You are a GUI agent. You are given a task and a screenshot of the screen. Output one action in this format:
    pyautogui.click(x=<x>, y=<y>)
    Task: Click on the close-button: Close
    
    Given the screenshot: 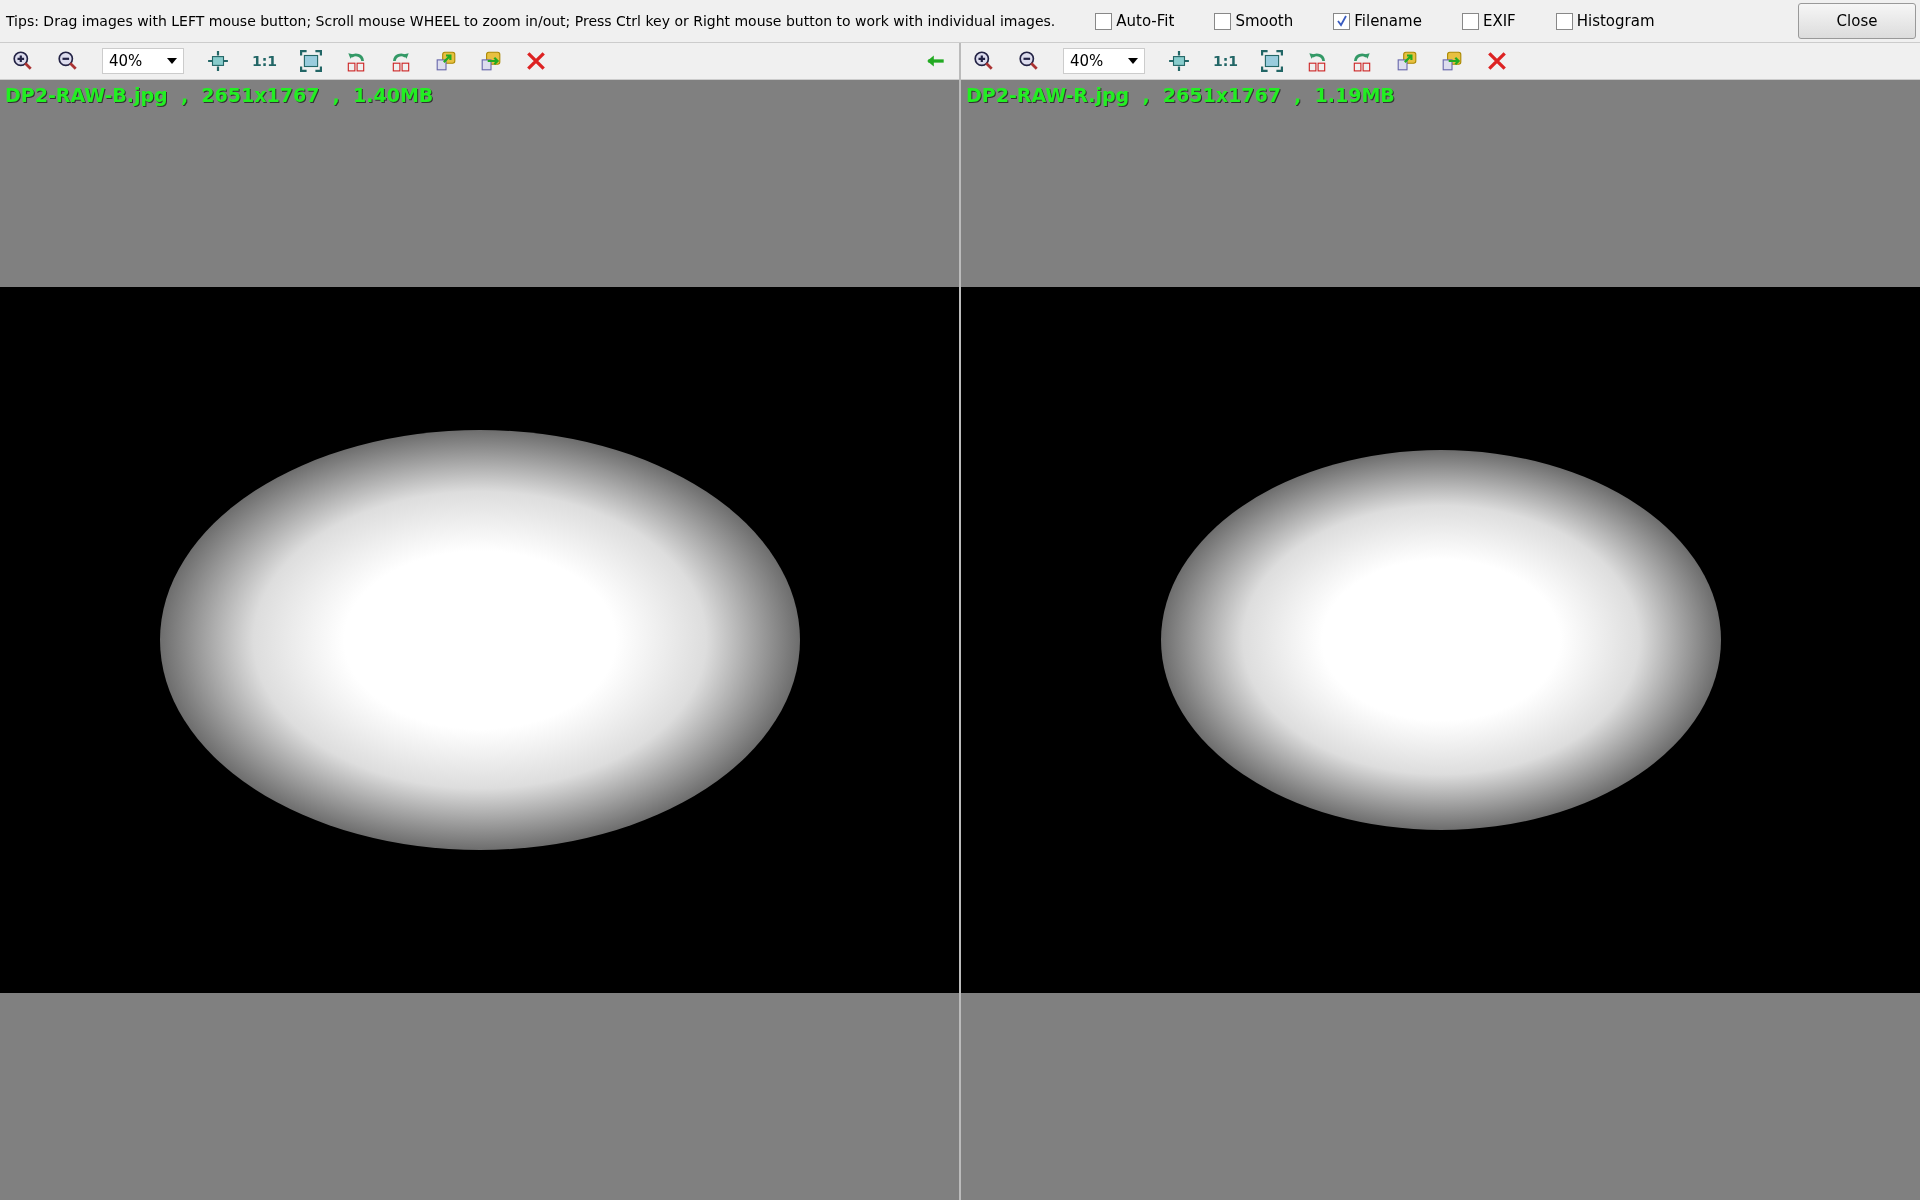 What is the action you would take?
    pyautogui.click(x=1857, y=21)
    